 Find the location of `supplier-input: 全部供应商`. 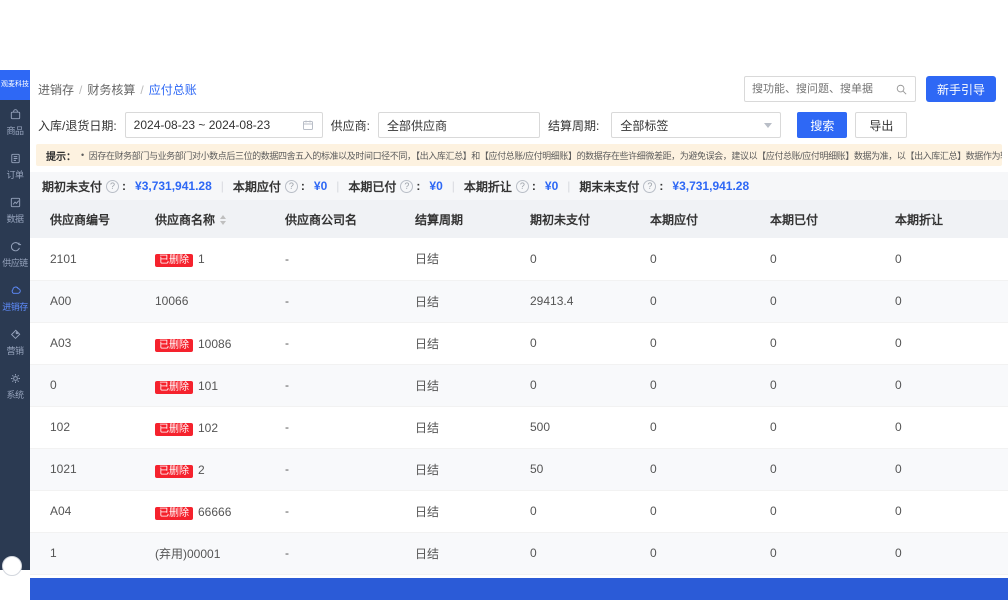

supplier-input: 全部供应商 is located at coordinates (459, 125).